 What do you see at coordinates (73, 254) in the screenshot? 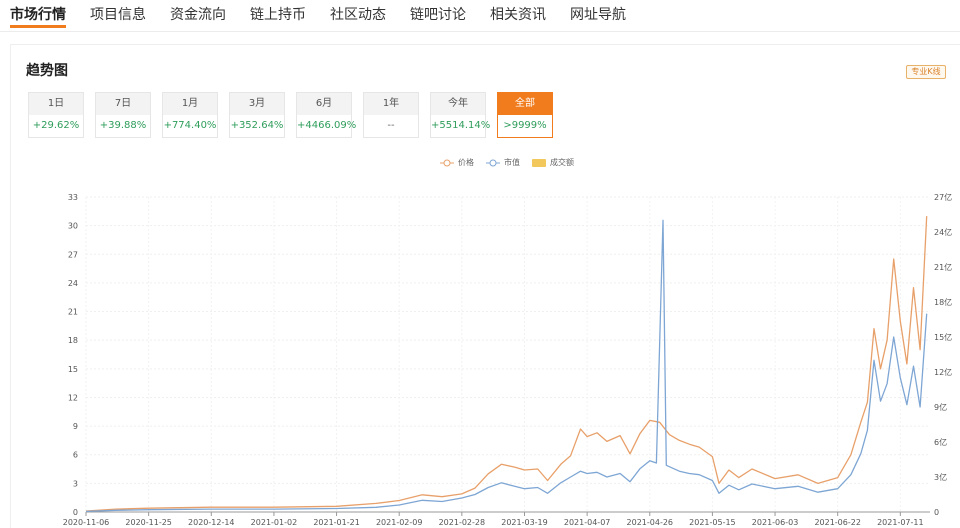
I see `y-left-tick-label: 27` at bounding box center [73, 254].